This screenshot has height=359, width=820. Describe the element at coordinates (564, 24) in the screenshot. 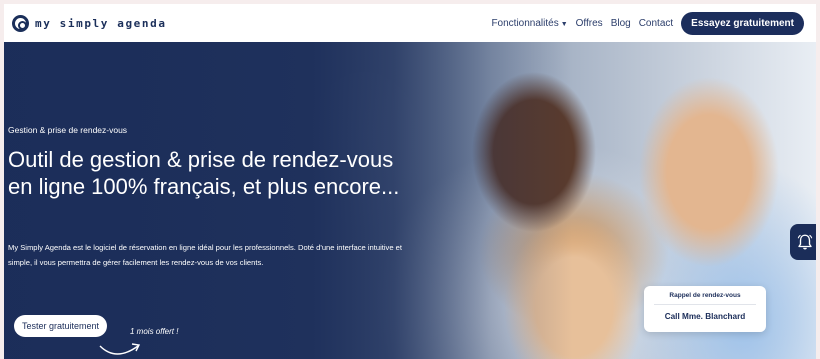

I see `chevron-down-icon: ▼` at that location.